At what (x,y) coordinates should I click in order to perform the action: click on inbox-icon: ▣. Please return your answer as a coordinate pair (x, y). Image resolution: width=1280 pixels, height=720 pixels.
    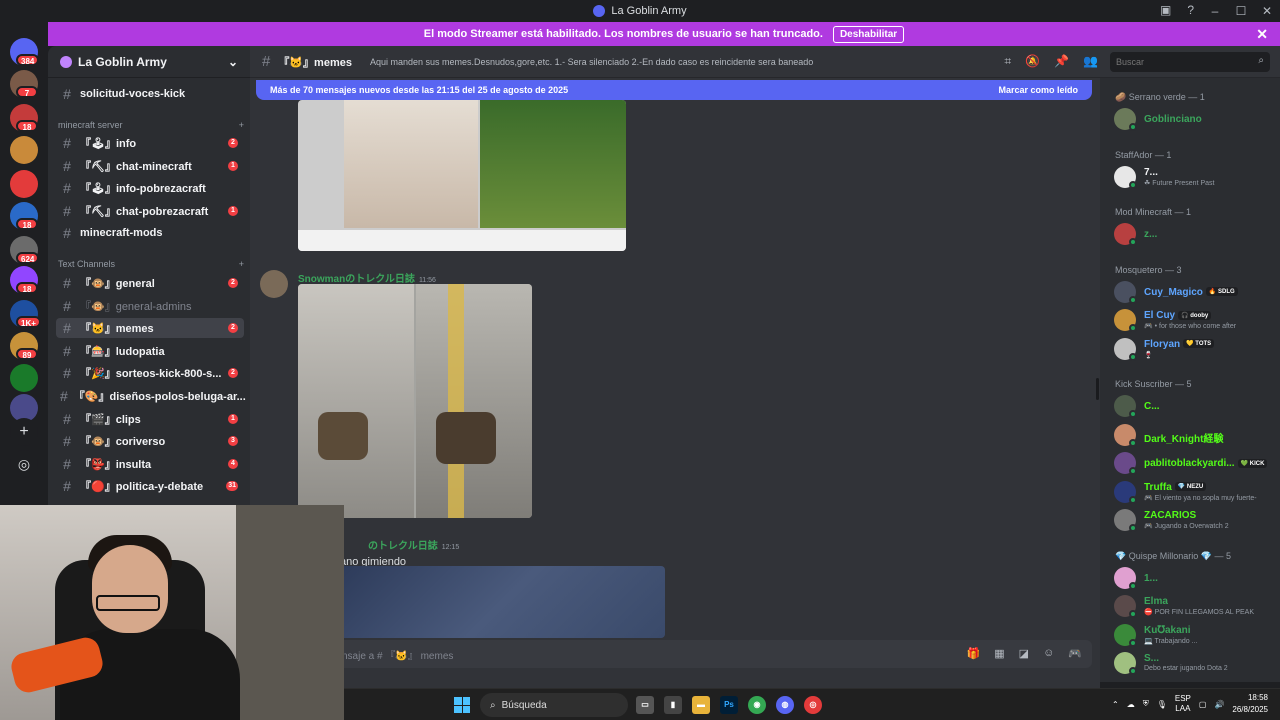
    Looking at the image, I should click on (1165, 10).